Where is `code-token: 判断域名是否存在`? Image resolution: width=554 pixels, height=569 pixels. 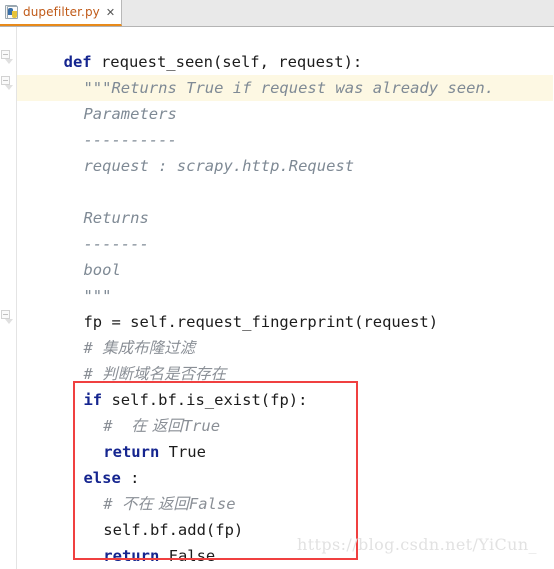 code-token: 判断域名是否存在 is located at coordinates (164, 374).